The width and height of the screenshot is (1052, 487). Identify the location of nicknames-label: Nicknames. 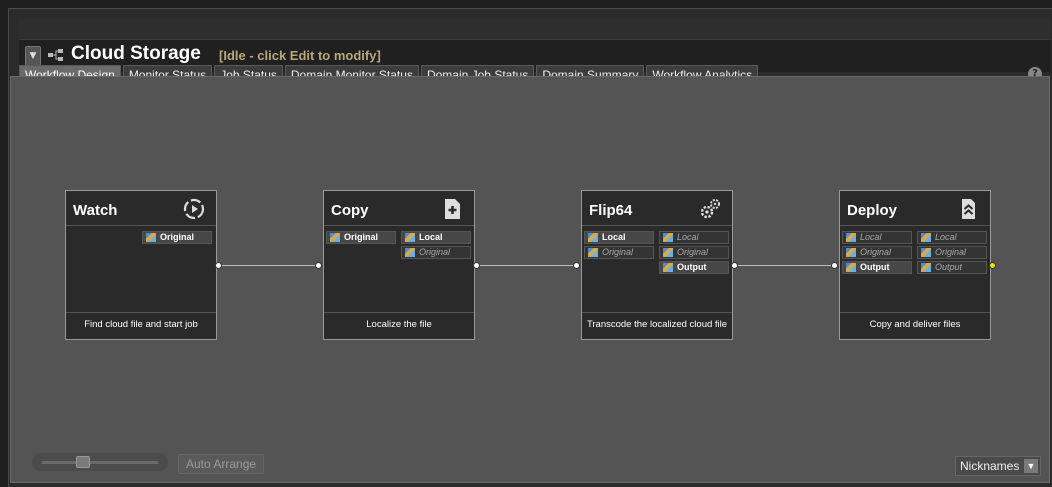
(990, 466).